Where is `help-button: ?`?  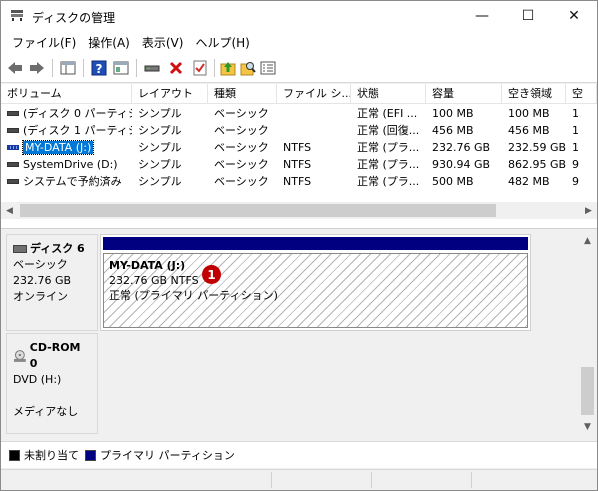 help-button: ? is located at coordinates (99, 68).